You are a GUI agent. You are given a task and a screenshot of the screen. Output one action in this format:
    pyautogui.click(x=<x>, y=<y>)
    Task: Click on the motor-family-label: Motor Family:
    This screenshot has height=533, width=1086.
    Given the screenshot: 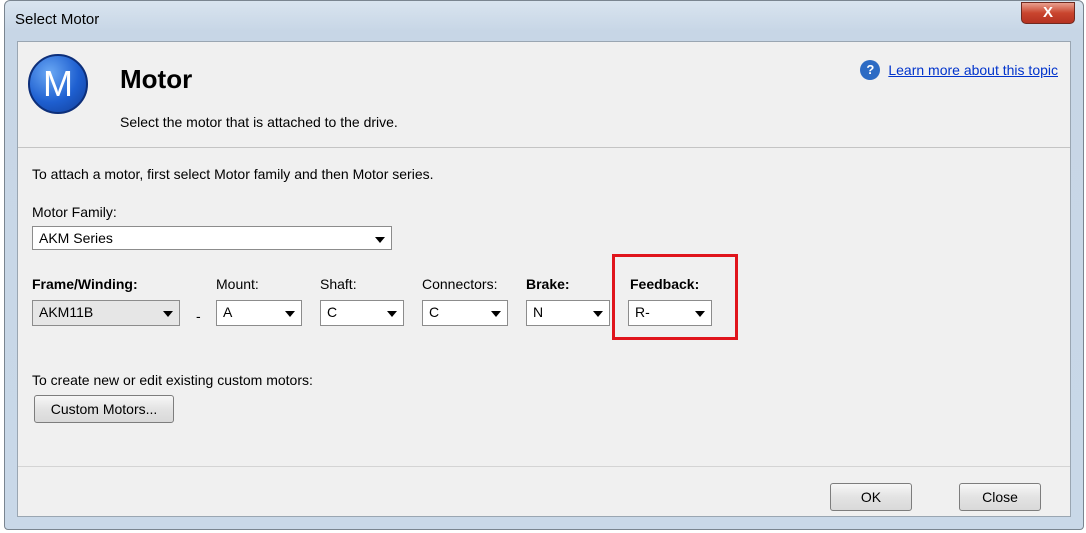 What is the action you would take?
    pyautogui.click(x=74, y=212)
    